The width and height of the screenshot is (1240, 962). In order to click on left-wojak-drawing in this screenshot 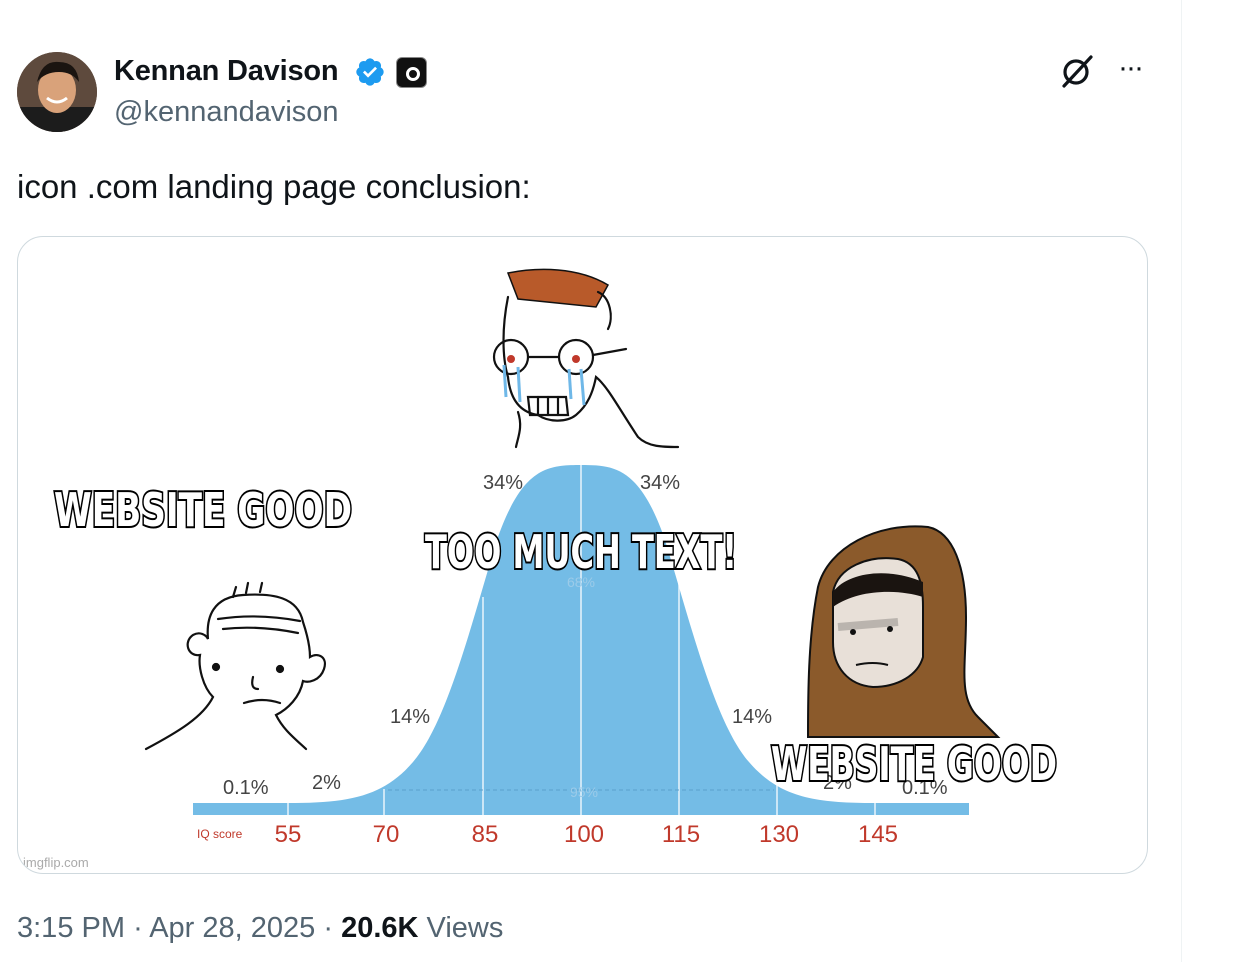, I will do `click(235, 666)`.